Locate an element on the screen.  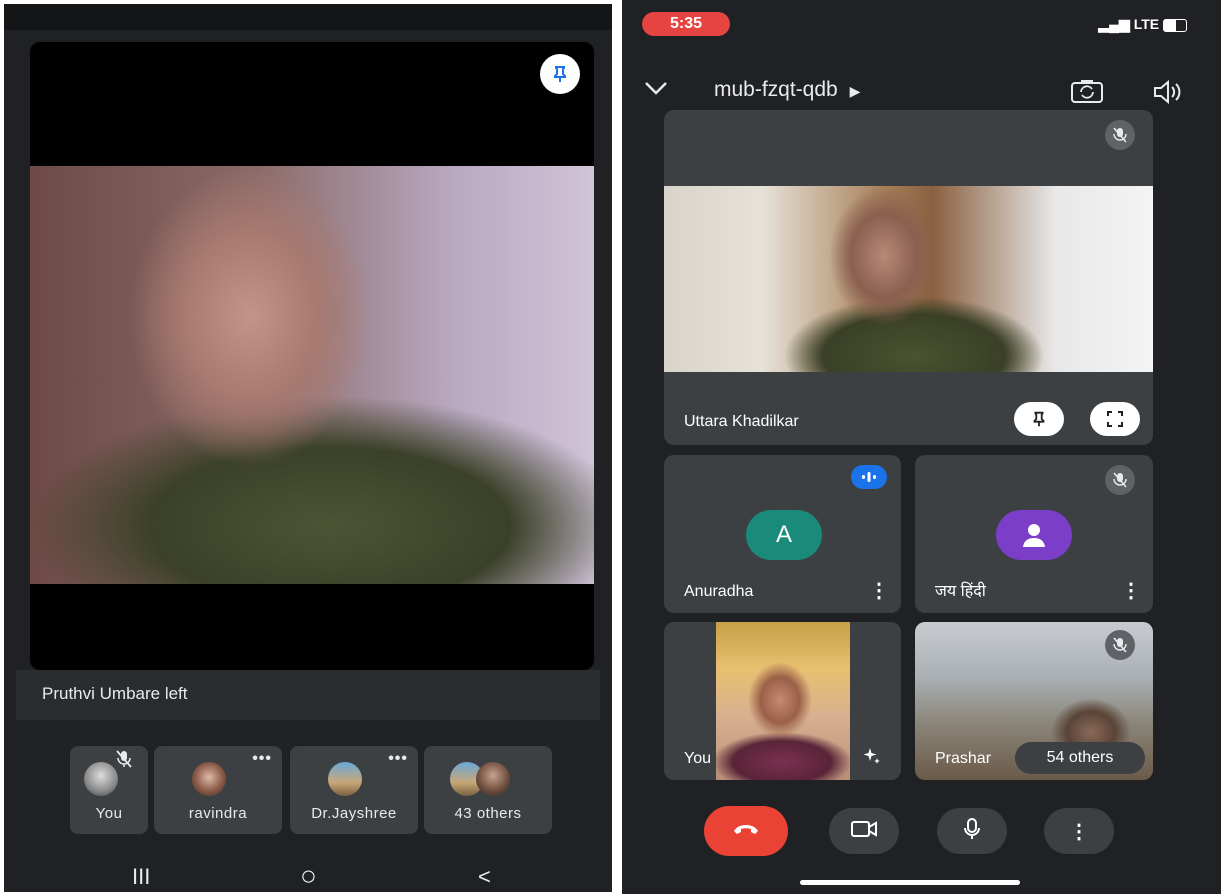
status-bar is located at coordinates (308, 17).